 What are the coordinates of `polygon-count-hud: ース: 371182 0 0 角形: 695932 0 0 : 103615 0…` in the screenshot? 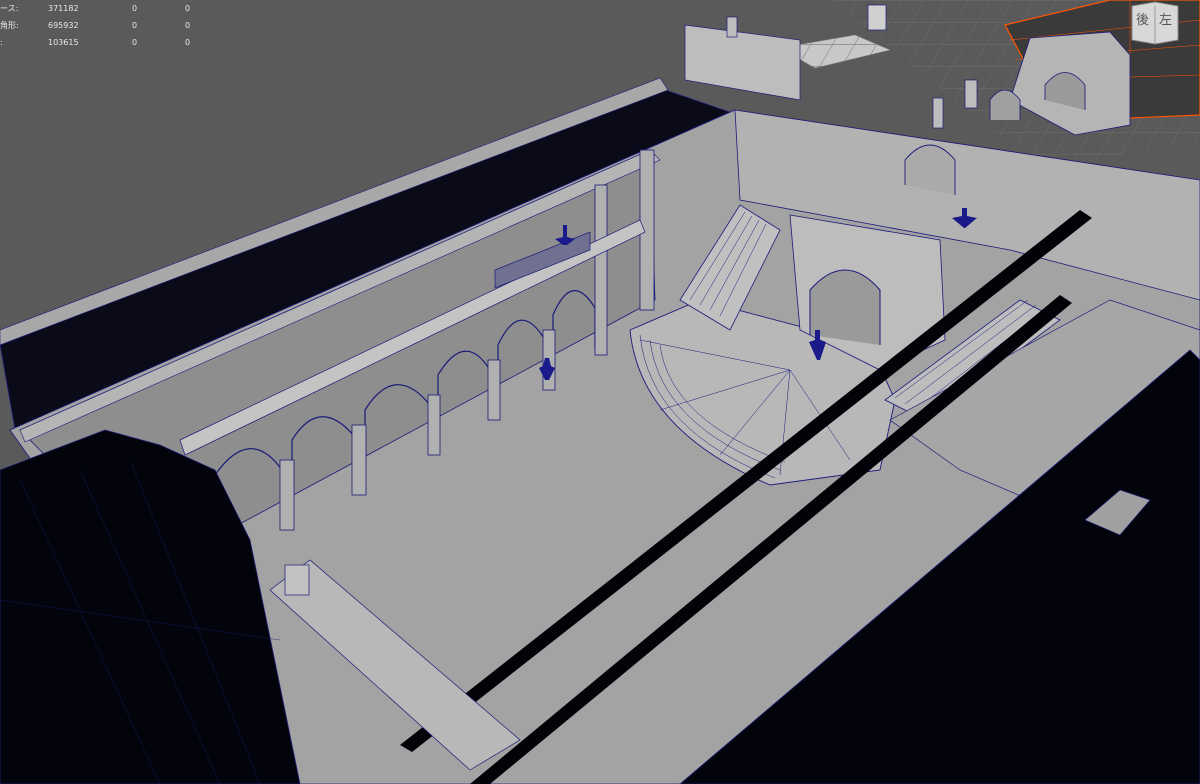 It's located at (100, 25).